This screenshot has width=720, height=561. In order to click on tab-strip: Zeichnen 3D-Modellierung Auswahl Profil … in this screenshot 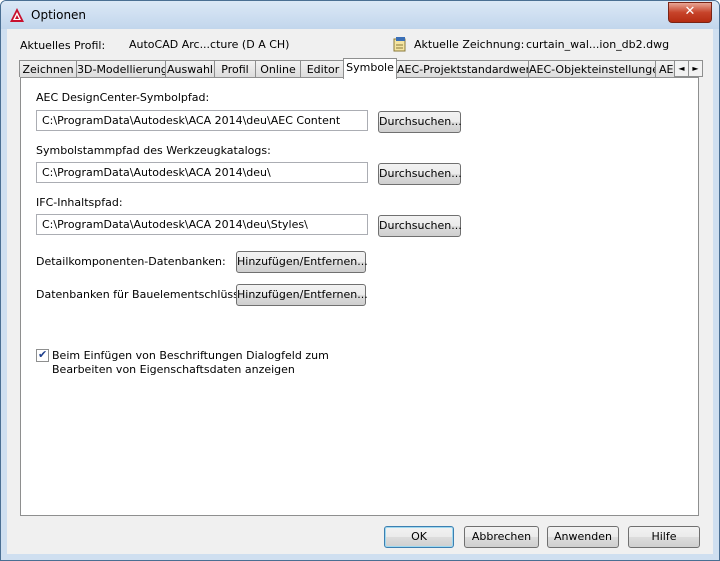, I will do `click(361, 68)`.